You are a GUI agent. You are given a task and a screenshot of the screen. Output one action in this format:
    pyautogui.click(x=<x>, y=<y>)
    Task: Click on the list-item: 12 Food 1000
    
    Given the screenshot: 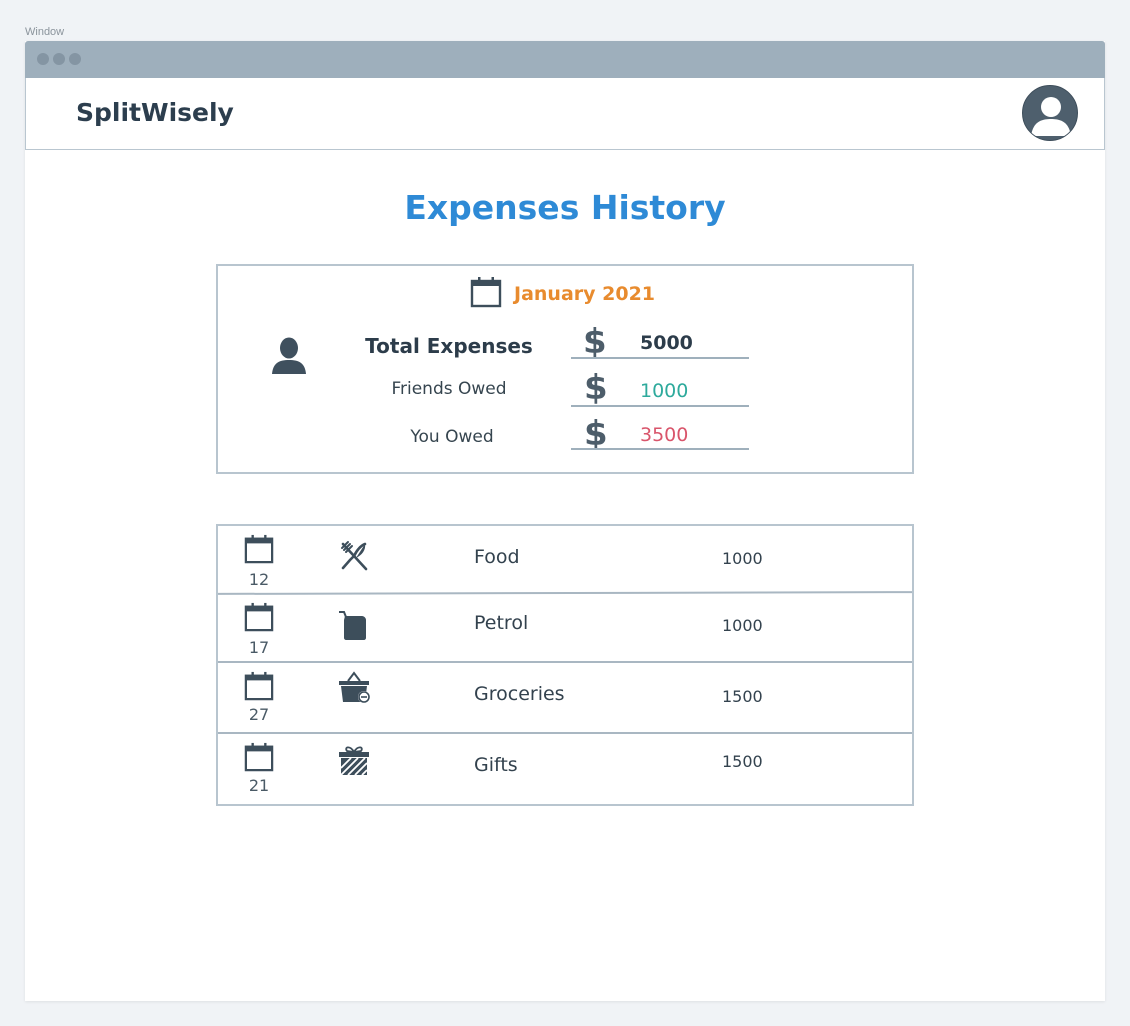 What is the action you would take?
    pyautogui.click(x=565, y=560)
    